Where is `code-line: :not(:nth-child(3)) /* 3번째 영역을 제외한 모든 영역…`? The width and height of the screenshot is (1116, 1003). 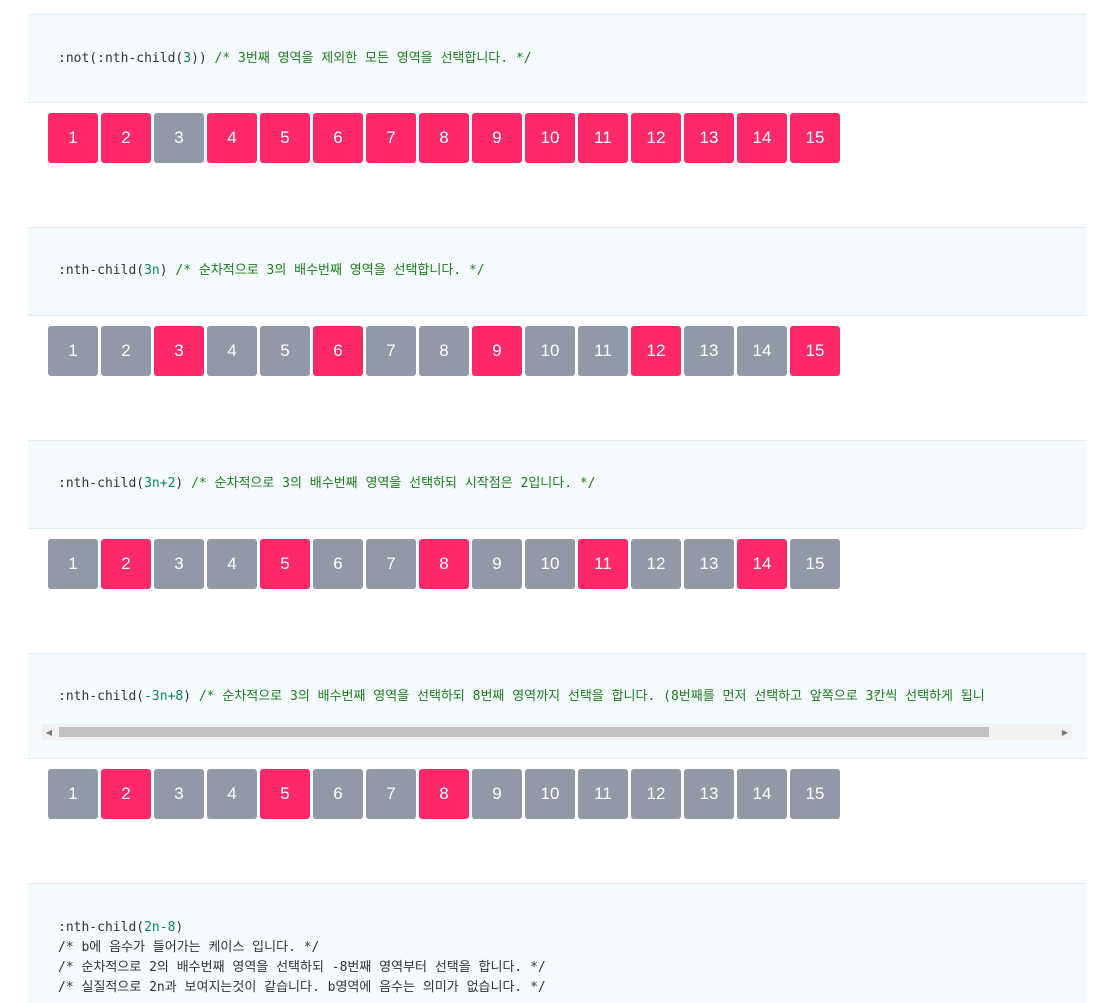
code-line: :not(:nth-child(3)) /* 3번째 영역을 제외한 모든 영역… is located at coordinates (295, 58).